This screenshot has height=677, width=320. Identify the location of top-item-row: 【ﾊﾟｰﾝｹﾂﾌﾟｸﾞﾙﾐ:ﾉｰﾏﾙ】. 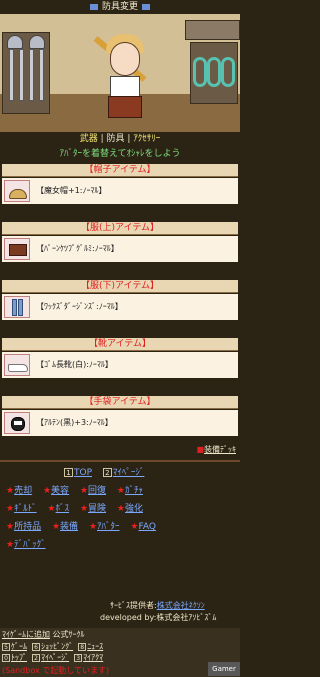
(120, 249).